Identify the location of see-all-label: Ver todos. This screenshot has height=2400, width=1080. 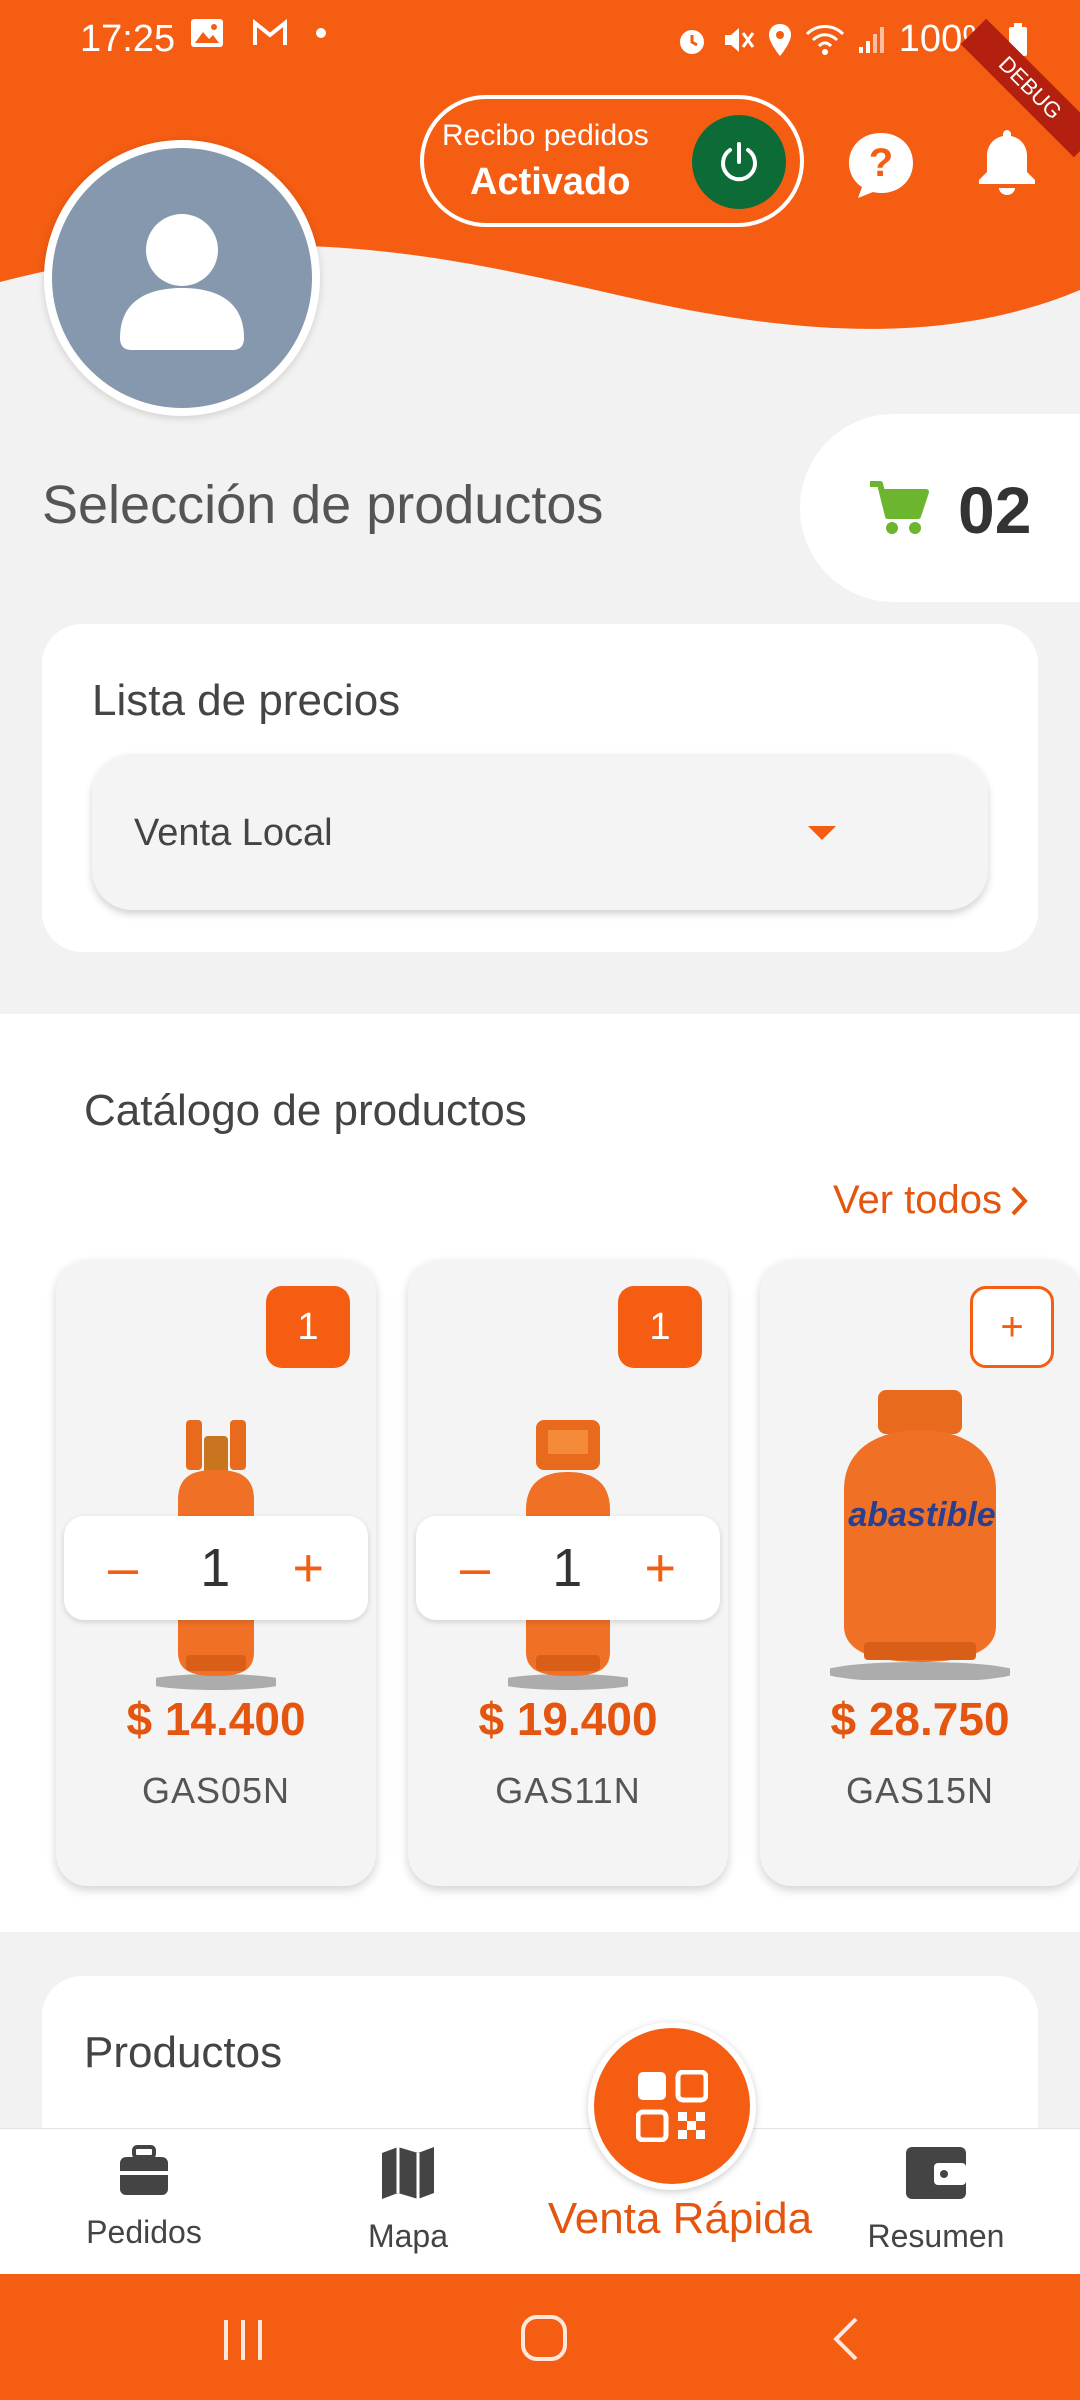
(917, 1200).